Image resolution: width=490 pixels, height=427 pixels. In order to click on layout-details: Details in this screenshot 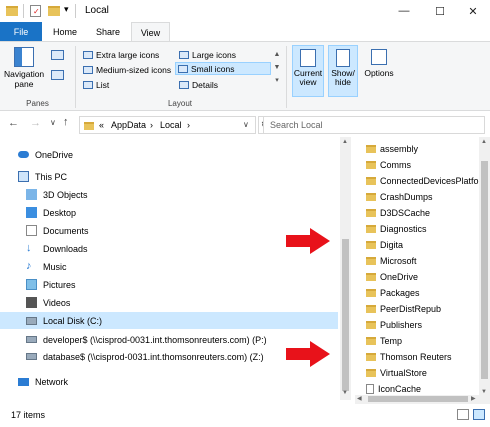, I will do `click(198, 84)`.